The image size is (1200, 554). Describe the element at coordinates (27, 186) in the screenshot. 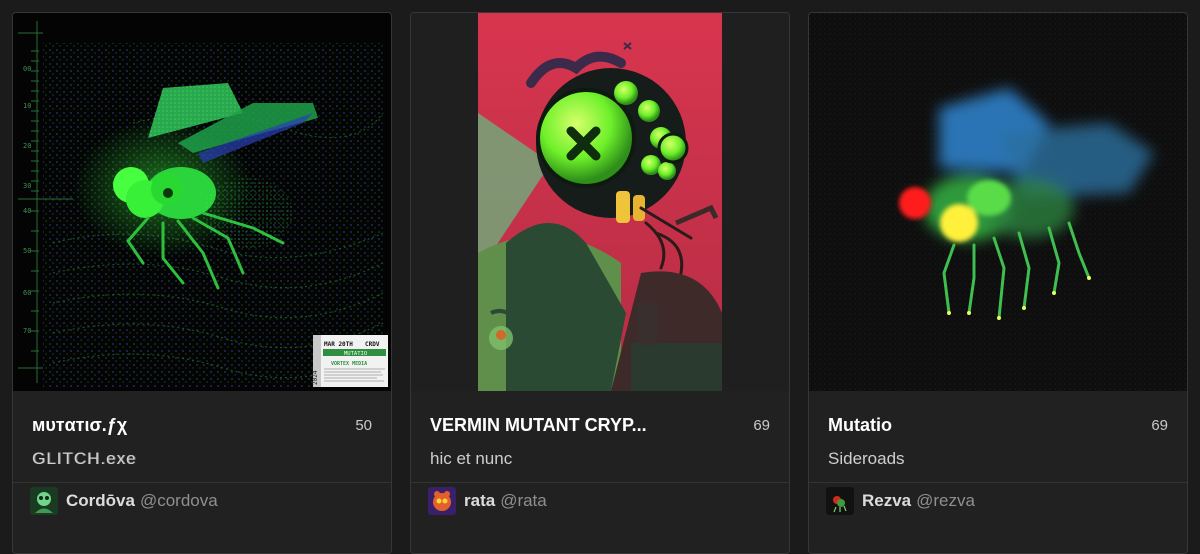

I see `ruler-tick-label: 30` at that location.